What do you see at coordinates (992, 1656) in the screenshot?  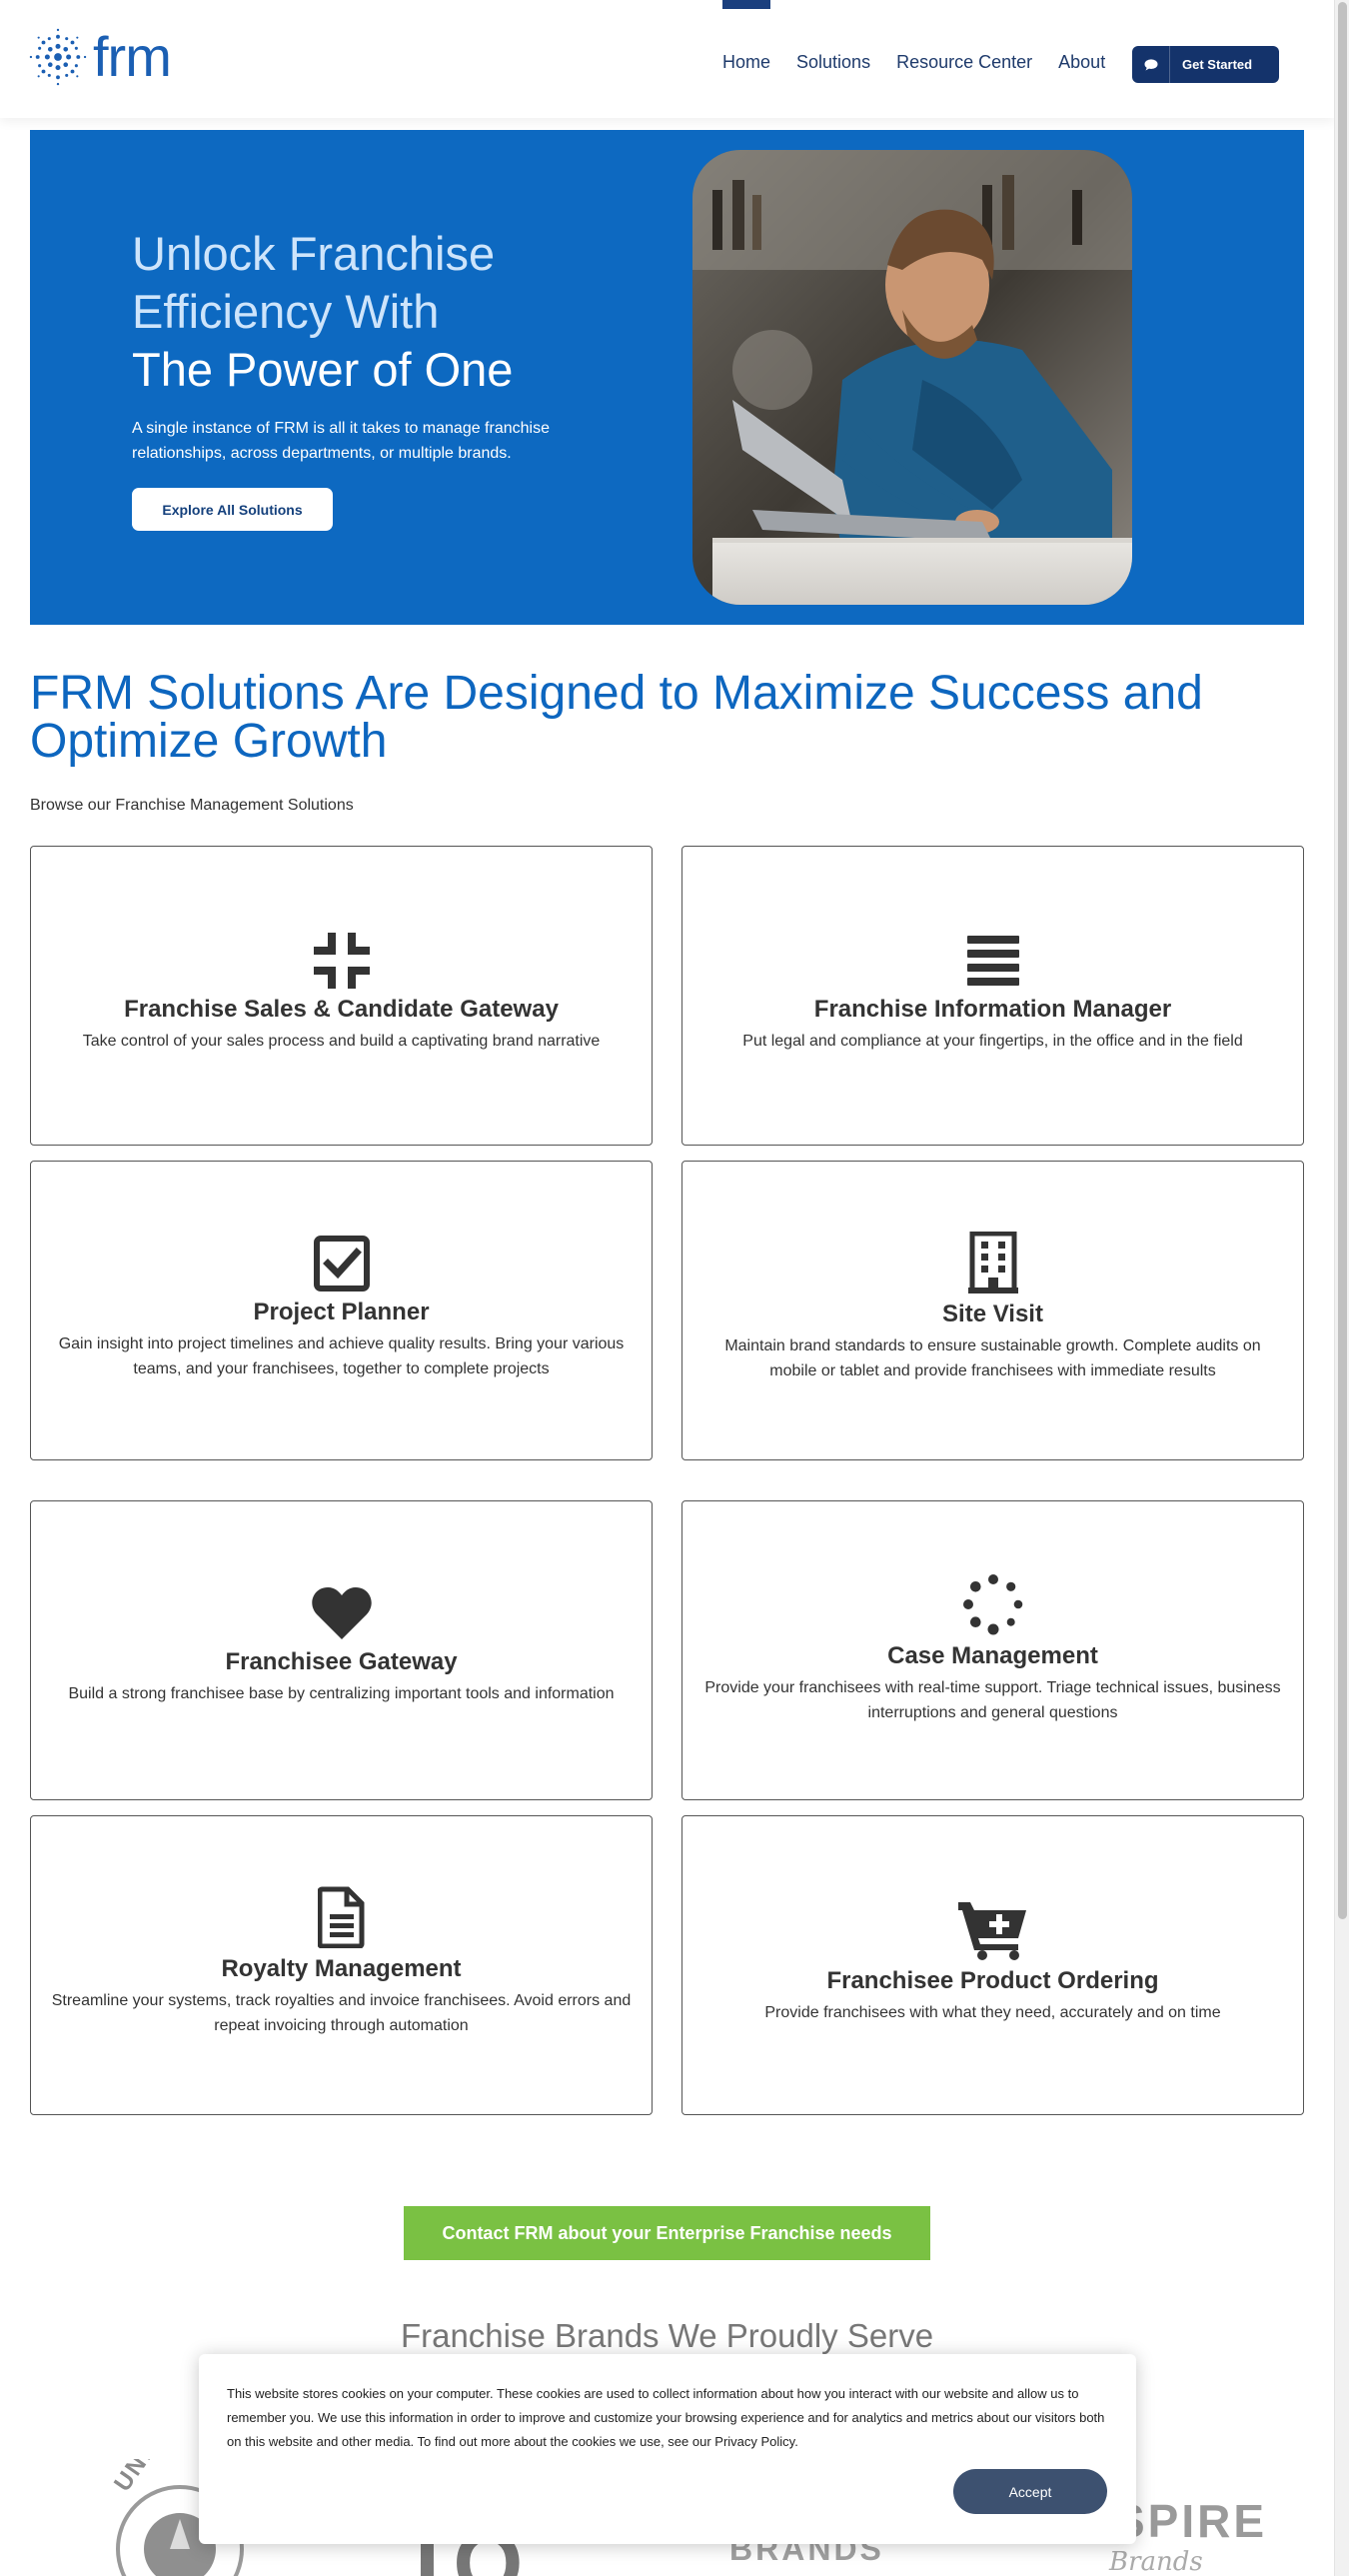 I see `card-title: Case Management` at bounding box center [992, 1656].